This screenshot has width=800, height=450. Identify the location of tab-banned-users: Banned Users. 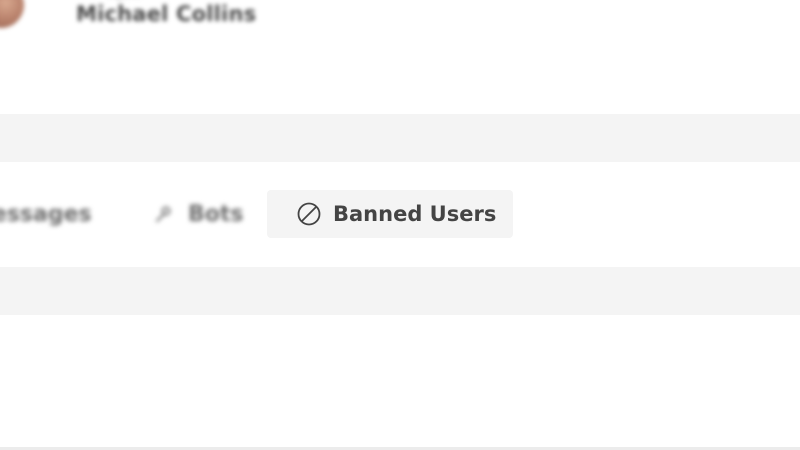
(390, 214).